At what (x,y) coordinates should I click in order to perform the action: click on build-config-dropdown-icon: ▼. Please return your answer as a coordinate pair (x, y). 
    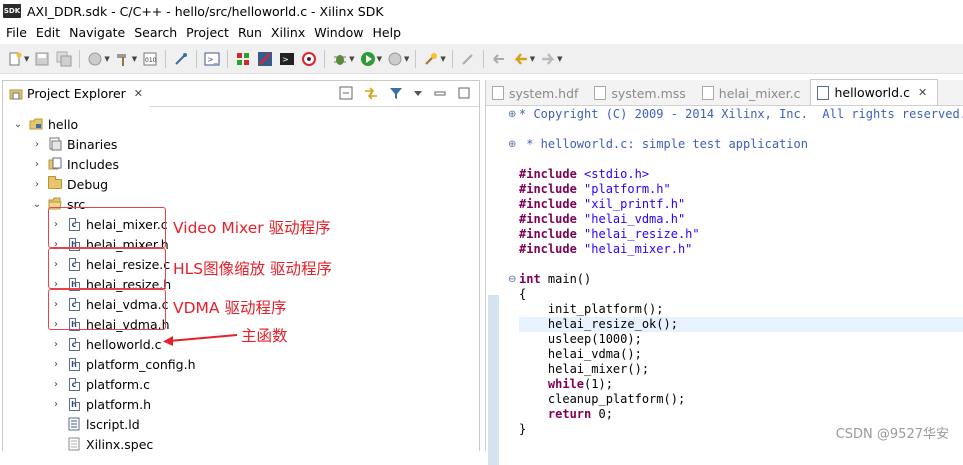
    Looking at the image, I should click on (106, 59).